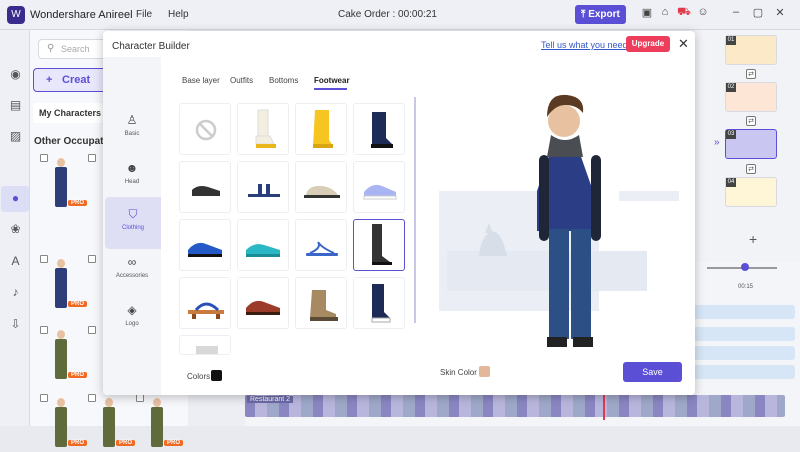 The width and height of the screenshot is (800, 452). I want to click on side-nav-head: ☻ Head, so click(132, 177).